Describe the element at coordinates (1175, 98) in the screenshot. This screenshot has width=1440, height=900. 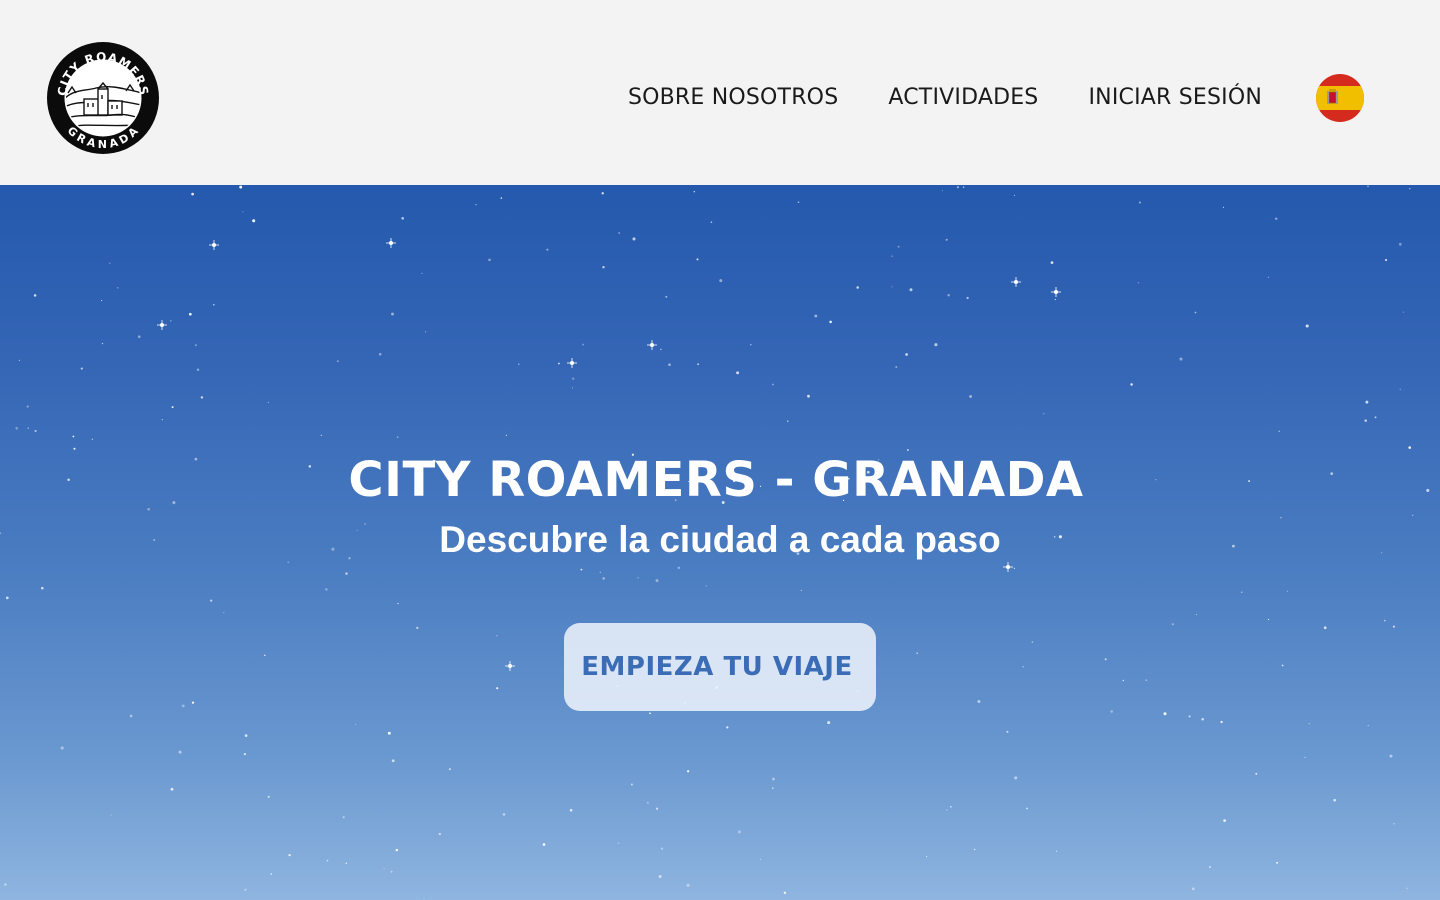
I see `nav-sign-in: INICIAR SESIÓN` at that location.